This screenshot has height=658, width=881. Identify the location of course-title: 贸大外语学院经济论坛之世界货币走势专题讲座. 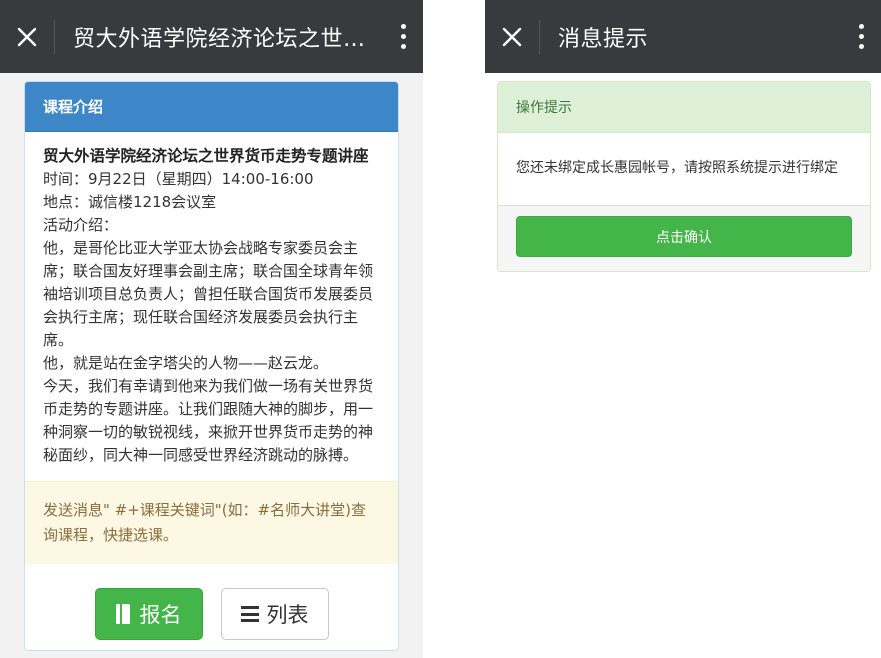
(206, 156).